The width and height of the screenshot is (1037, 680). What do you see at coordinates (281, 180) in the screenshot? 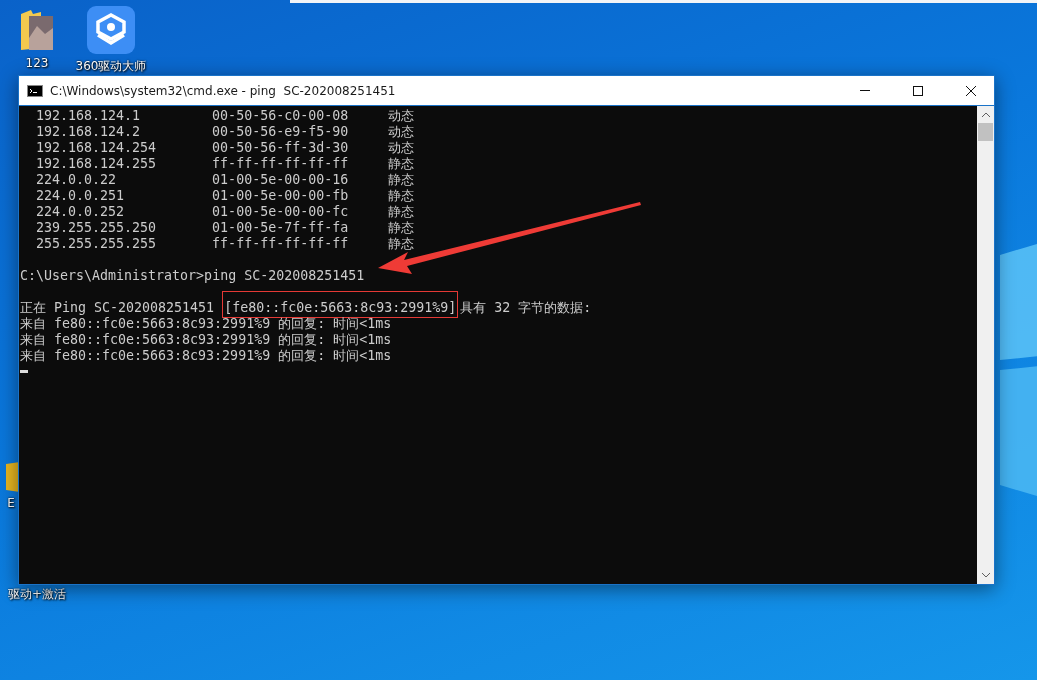
I see `mac-address: 01-00-5e-00-00-16` at bounding box center [281, 180].